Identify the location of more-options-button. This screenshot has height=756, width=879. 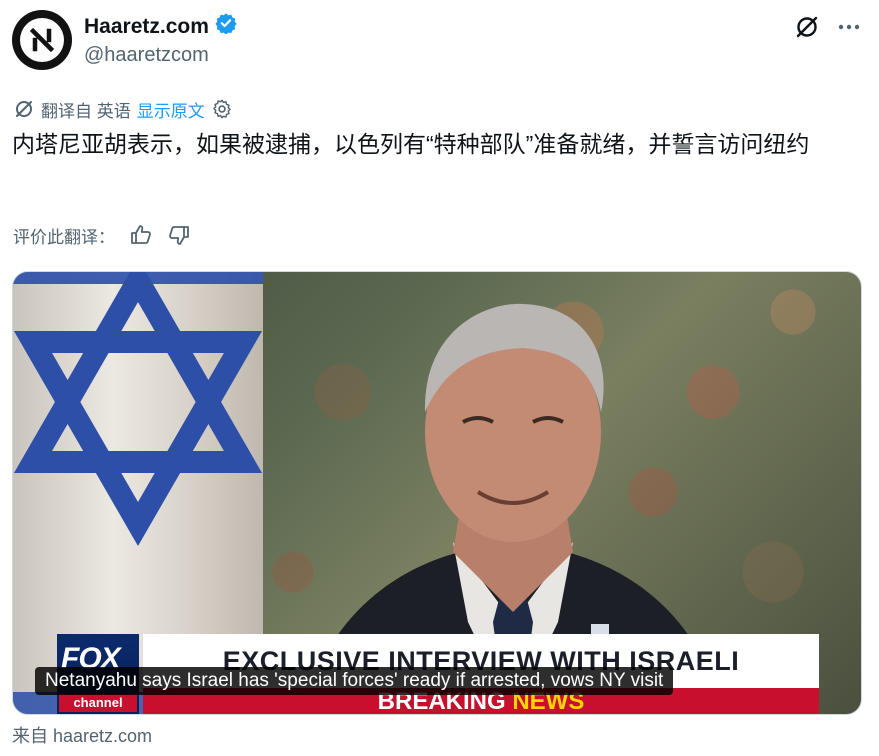
(849, 27).